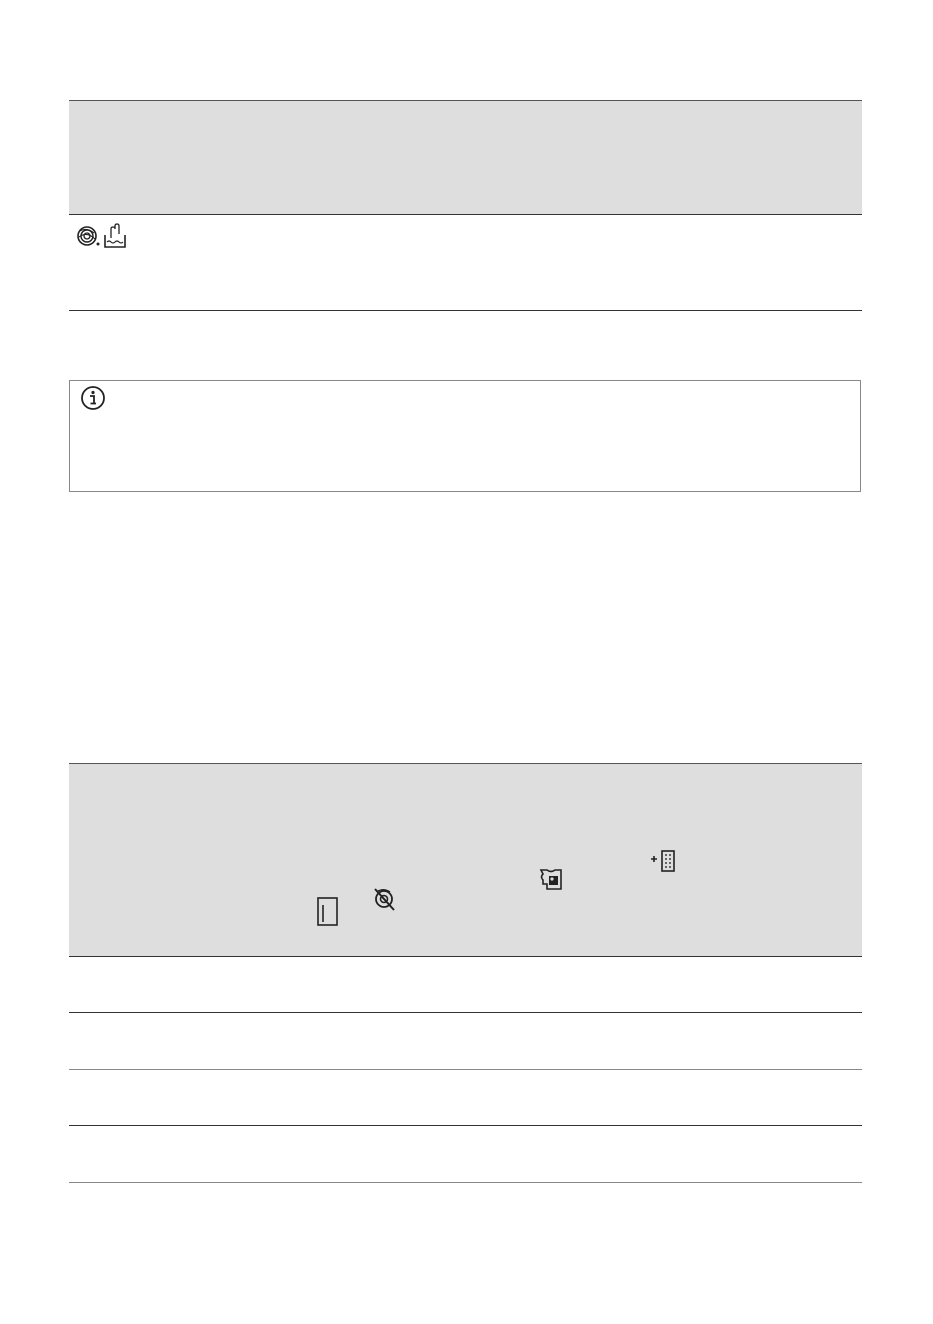 This screenshot has height=1324, width=933. I want to click on table-2-header-divider, so click(465, 956).